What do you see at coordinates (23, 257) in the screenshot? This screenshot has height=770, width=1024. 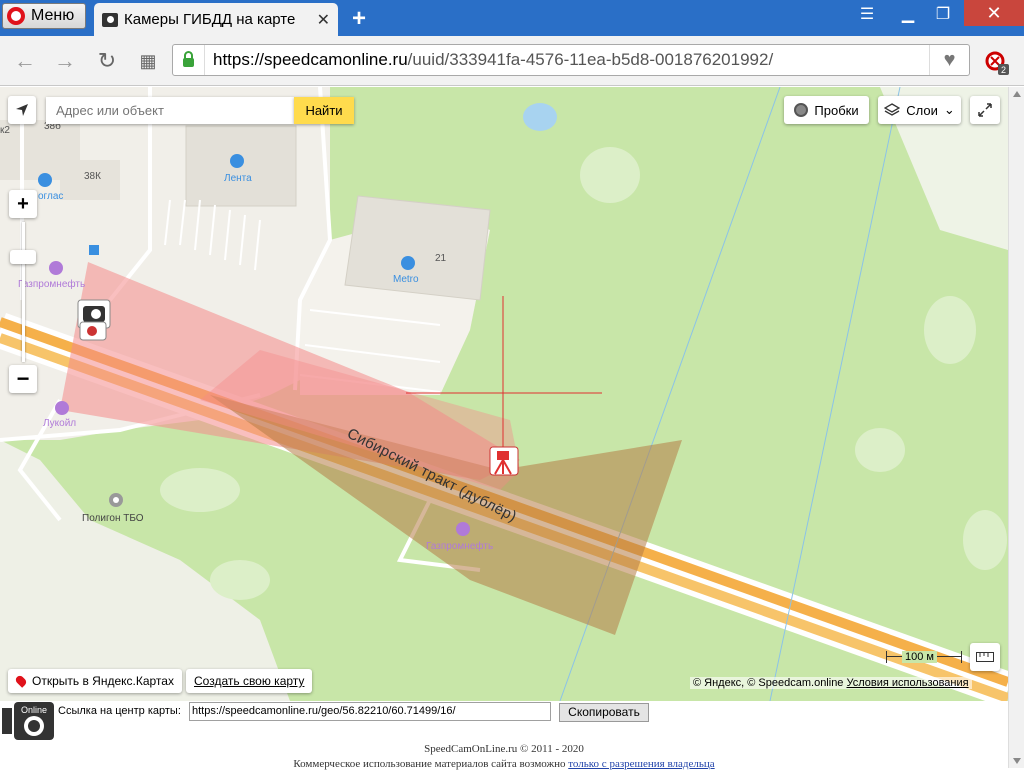 I see `zoom-slider-thumb` at bounding box center [23, 257].